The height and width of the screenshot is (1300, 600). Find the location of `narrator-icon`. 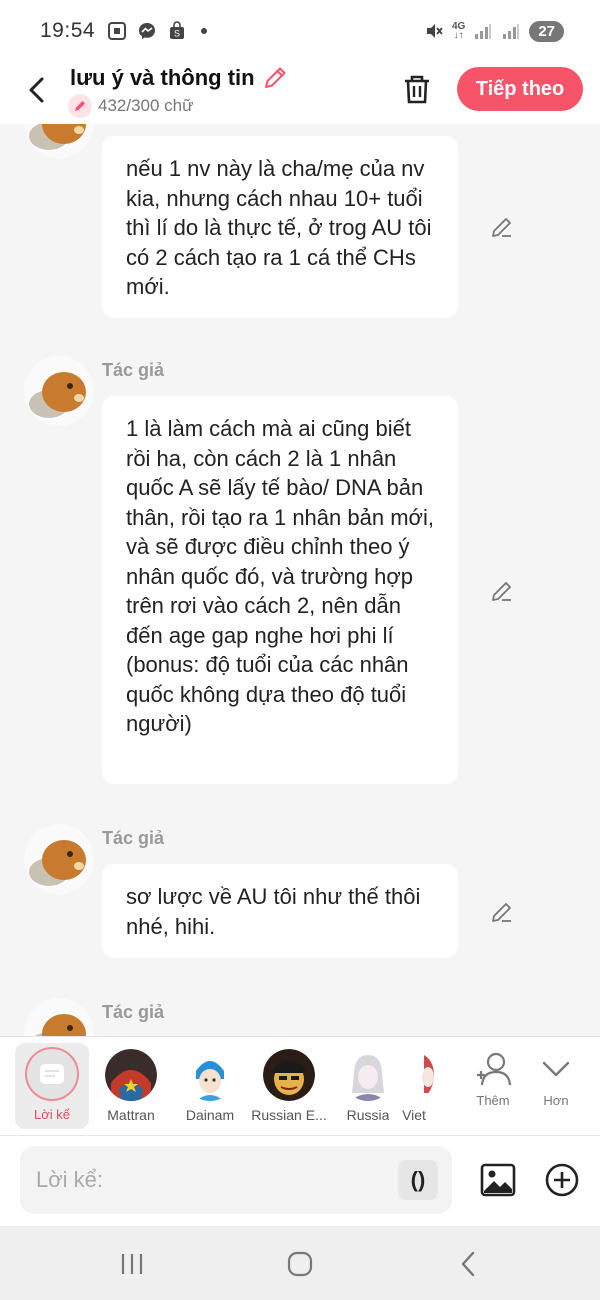

narrator-icon is located at coordinates (52, 1074).